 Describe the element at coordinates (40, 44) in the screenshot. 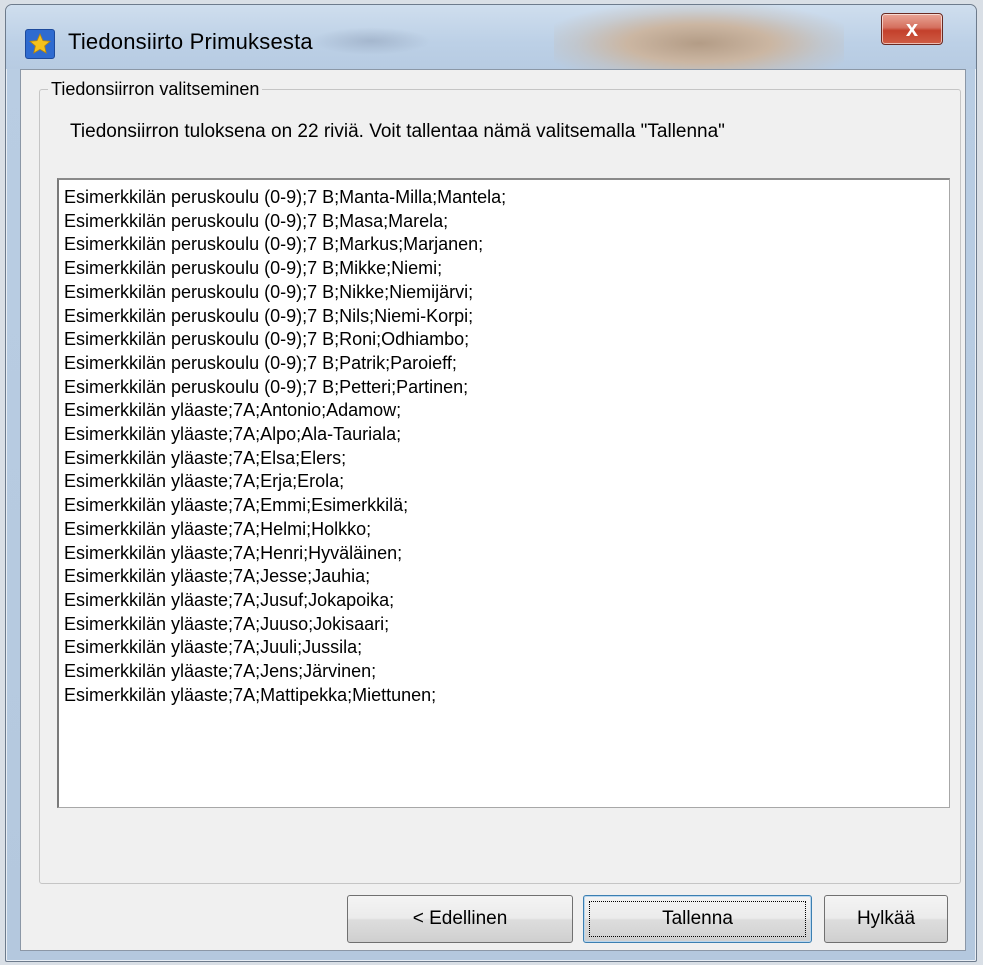

I see `star-app-icon` at that location.